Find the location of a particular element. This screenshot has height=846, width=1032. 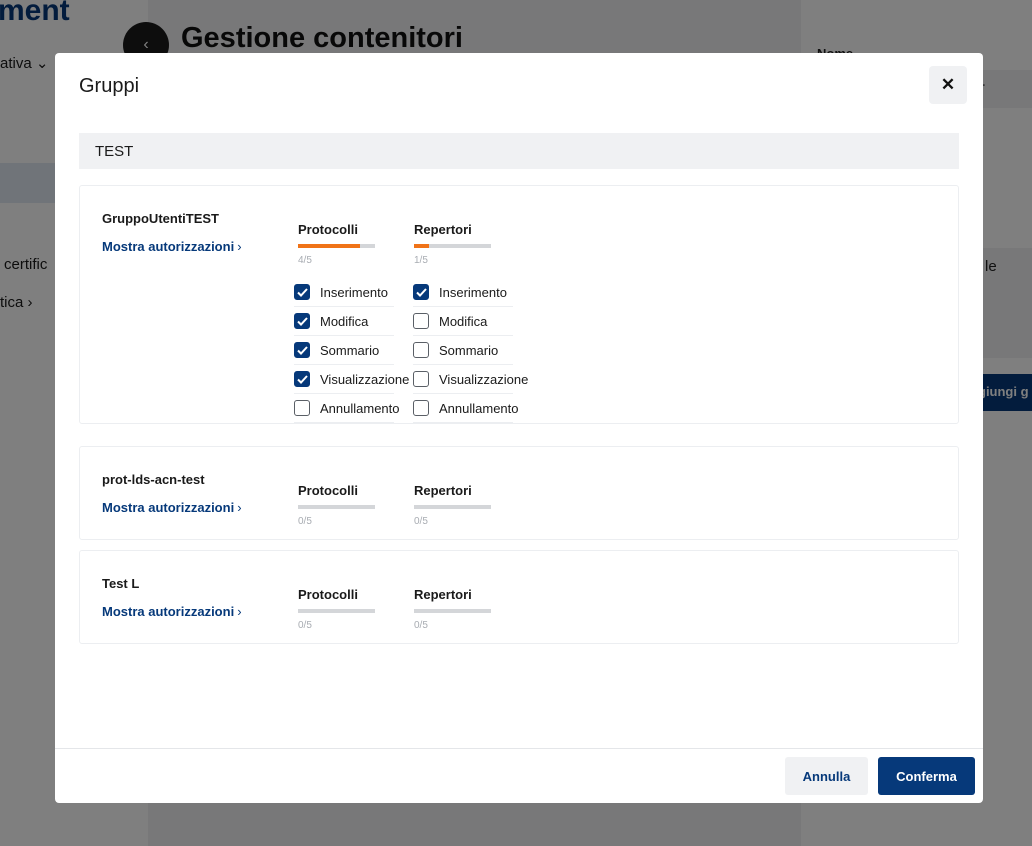

category-repertori: Repertori 1/5 is located at coordinates (452, 244).